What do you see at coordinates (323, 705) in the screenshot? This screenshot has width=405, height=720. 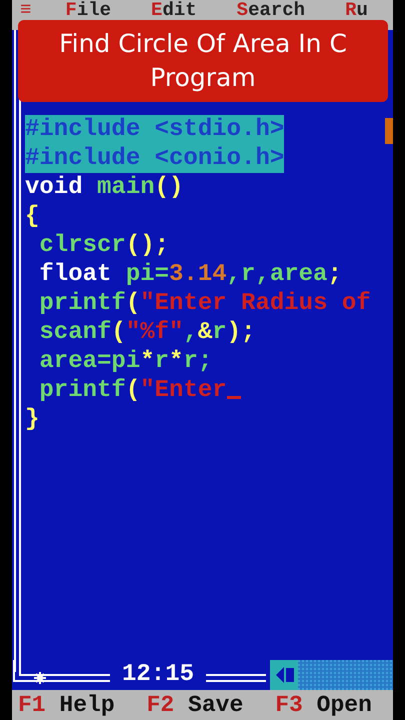 I see `function-key-hint: F3 Open` at bounding box center [323, 705].